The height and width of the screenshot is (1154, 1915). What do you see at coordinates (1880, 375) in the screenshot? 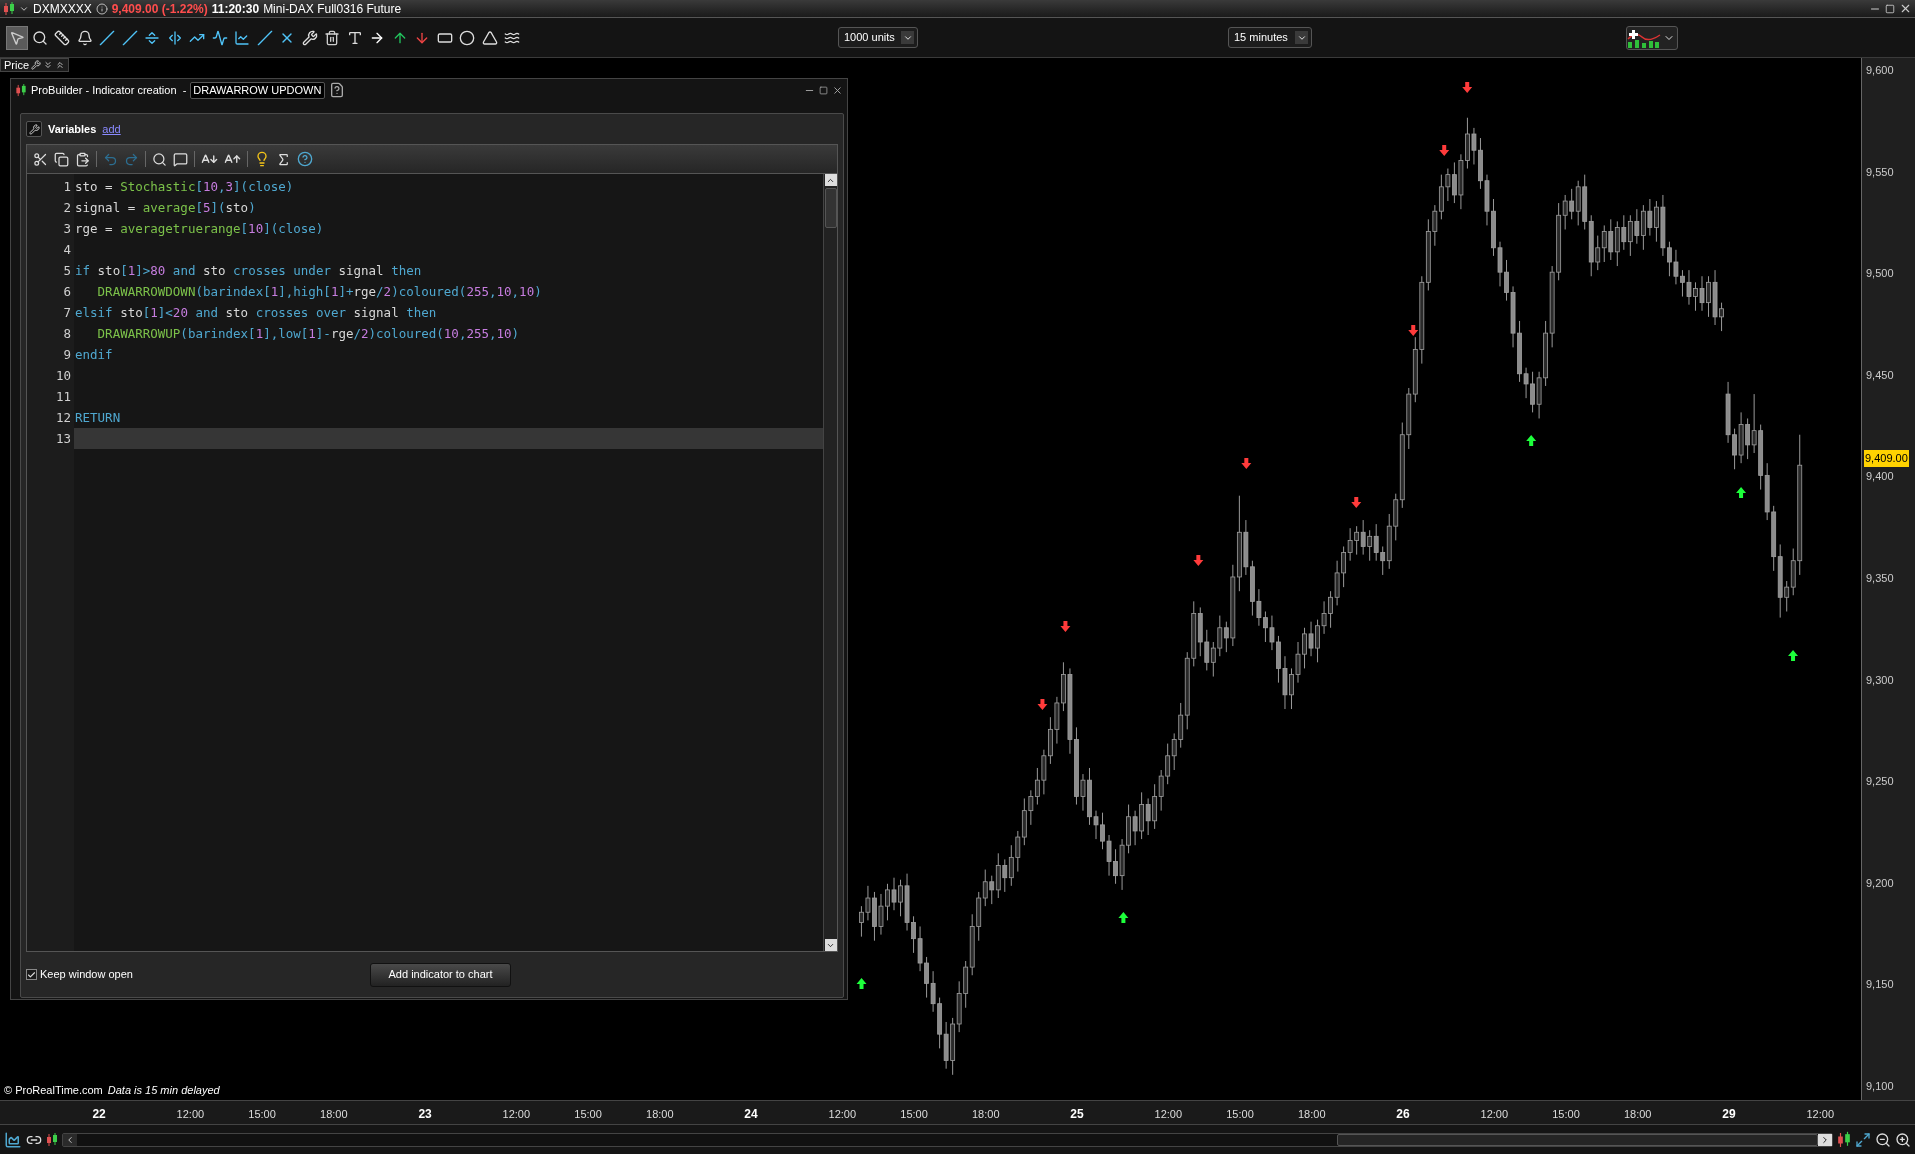
I see `price-axis-label: 9,450` at bounding box center [1880, 375].